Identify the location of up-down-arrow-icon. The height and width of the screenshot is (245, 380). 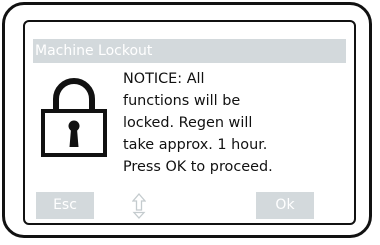
(139, 206).